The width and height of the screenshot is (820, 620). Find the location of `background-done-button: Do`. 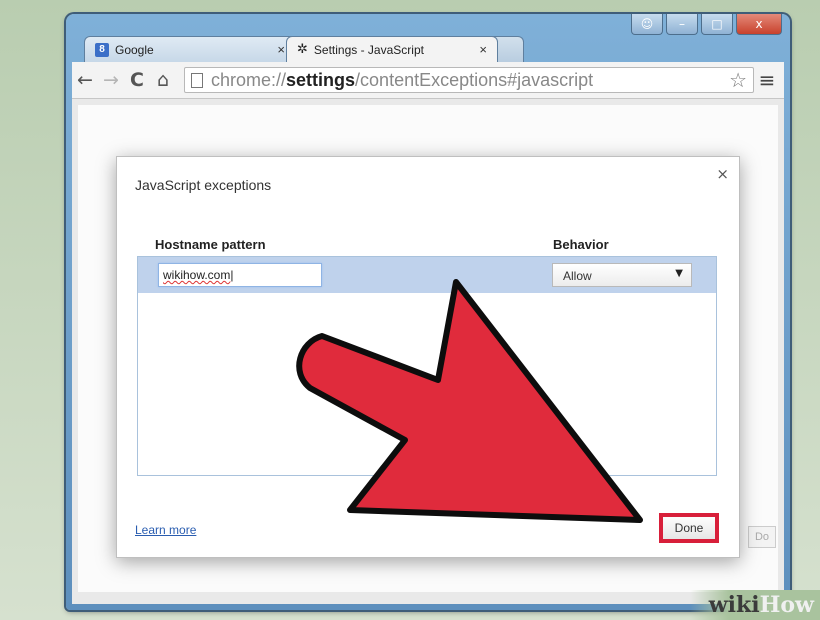

background-done-button: Do is located at coordinates (761, 537).